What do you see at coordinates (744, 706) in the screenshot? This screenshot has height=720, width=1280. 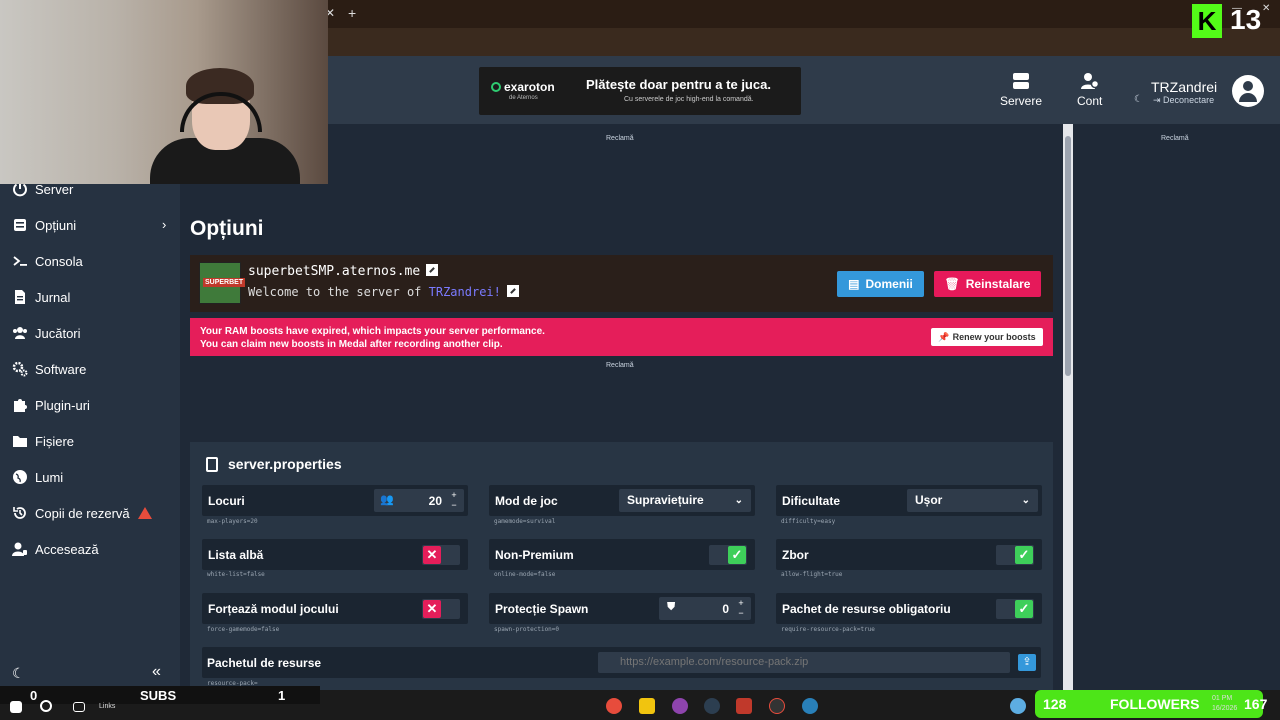 I see `voice-changer-icon` at bounding box center [744, 706].